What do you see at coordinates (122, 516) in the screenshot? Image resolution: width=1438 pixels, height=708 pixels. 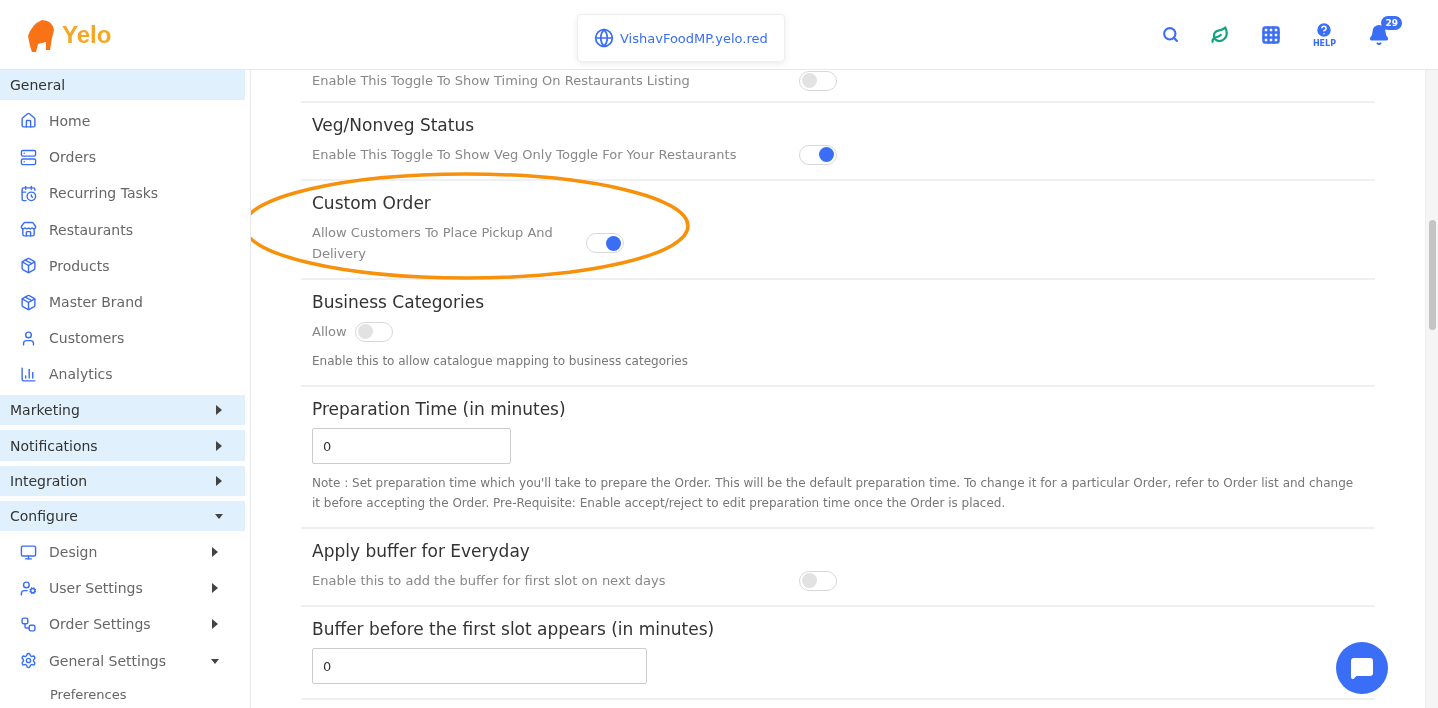 I see `sidebar-group: Configure` at bounding box center [122, 516].